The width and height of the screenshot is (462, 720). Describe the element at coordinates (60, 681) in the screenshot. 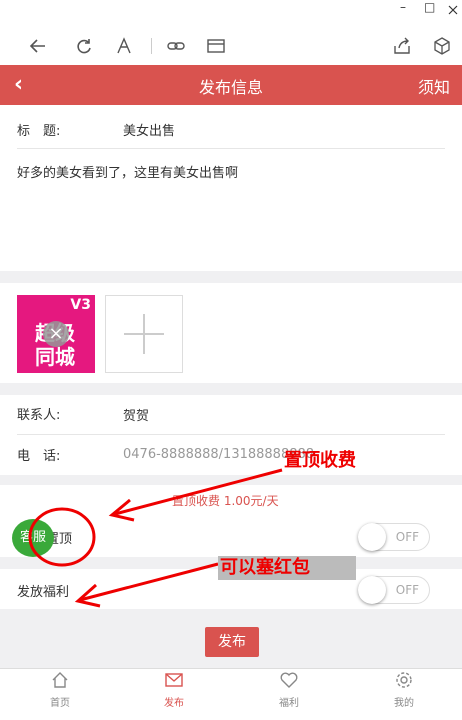

I see `home-icon` at that location.